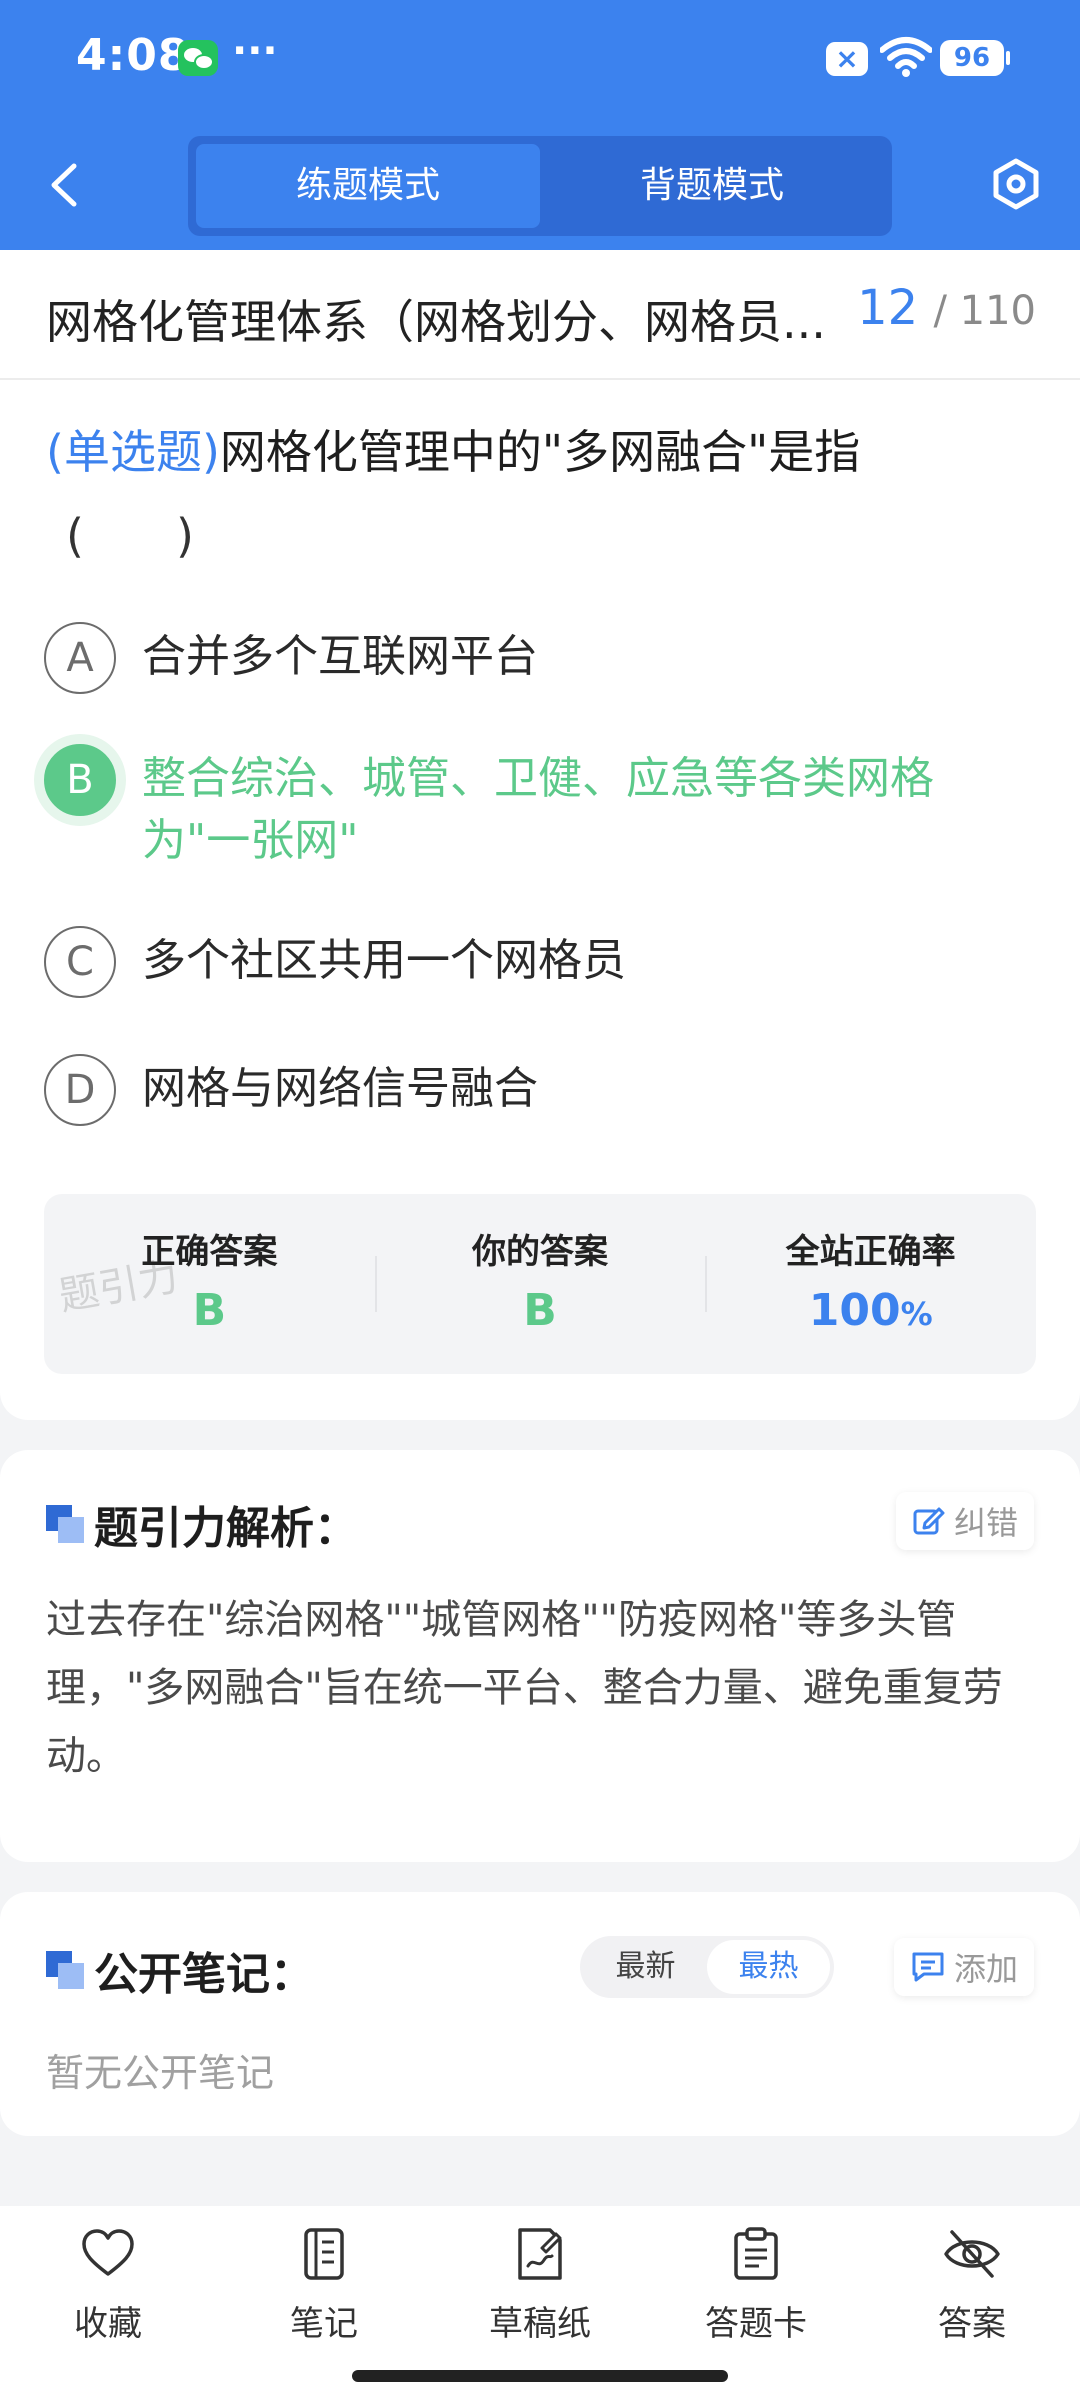  I want to click on option-b: B 整合综治、城管、卫健、应急等各类网格为"一张网", so click(544, 808).